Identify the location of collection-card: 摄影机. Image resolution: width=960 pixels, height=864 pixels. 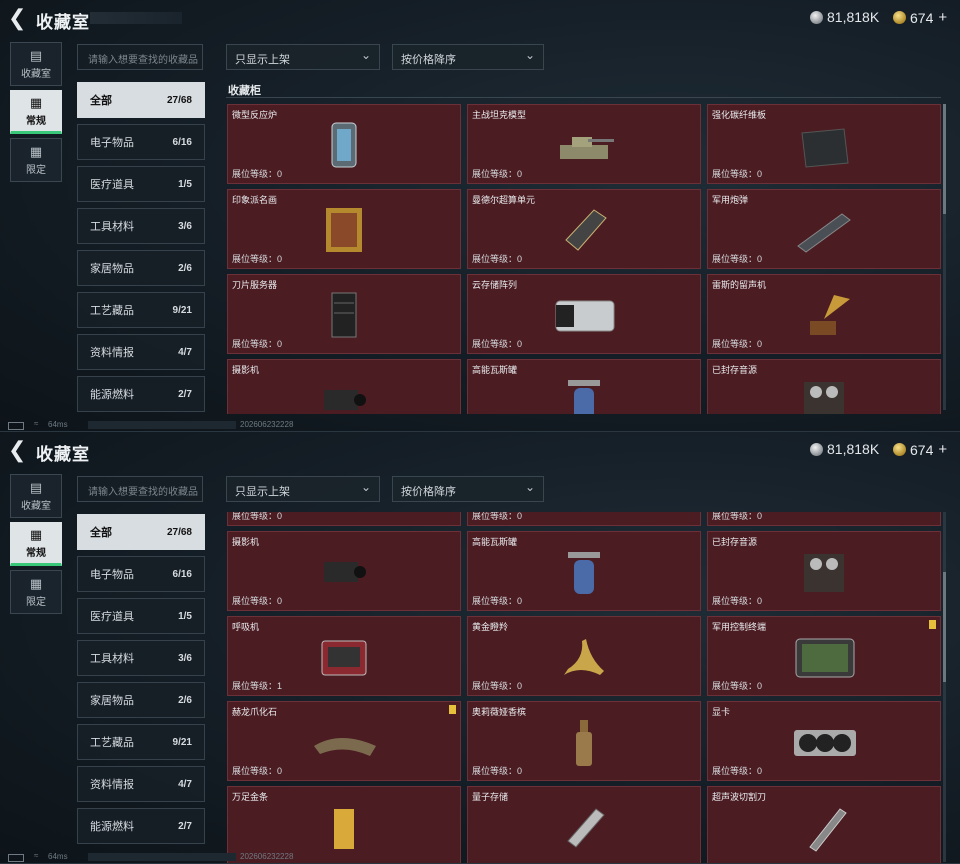
(344, 386).